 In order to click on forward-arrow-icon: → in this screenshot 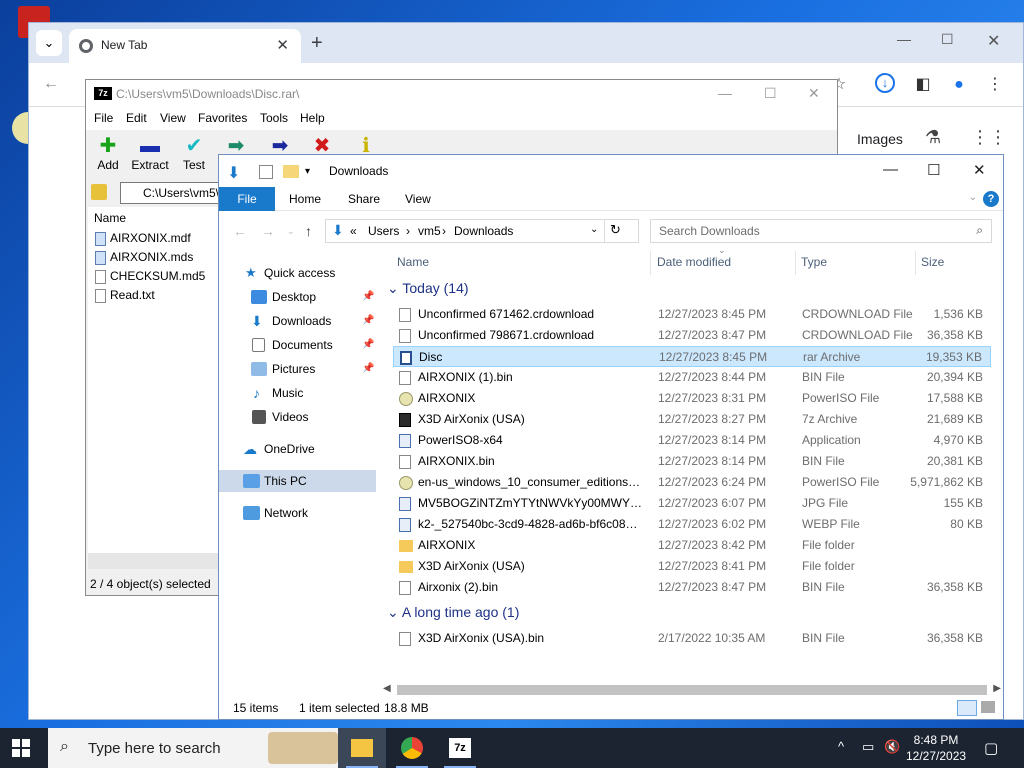, I will do `click(268, 231)`.